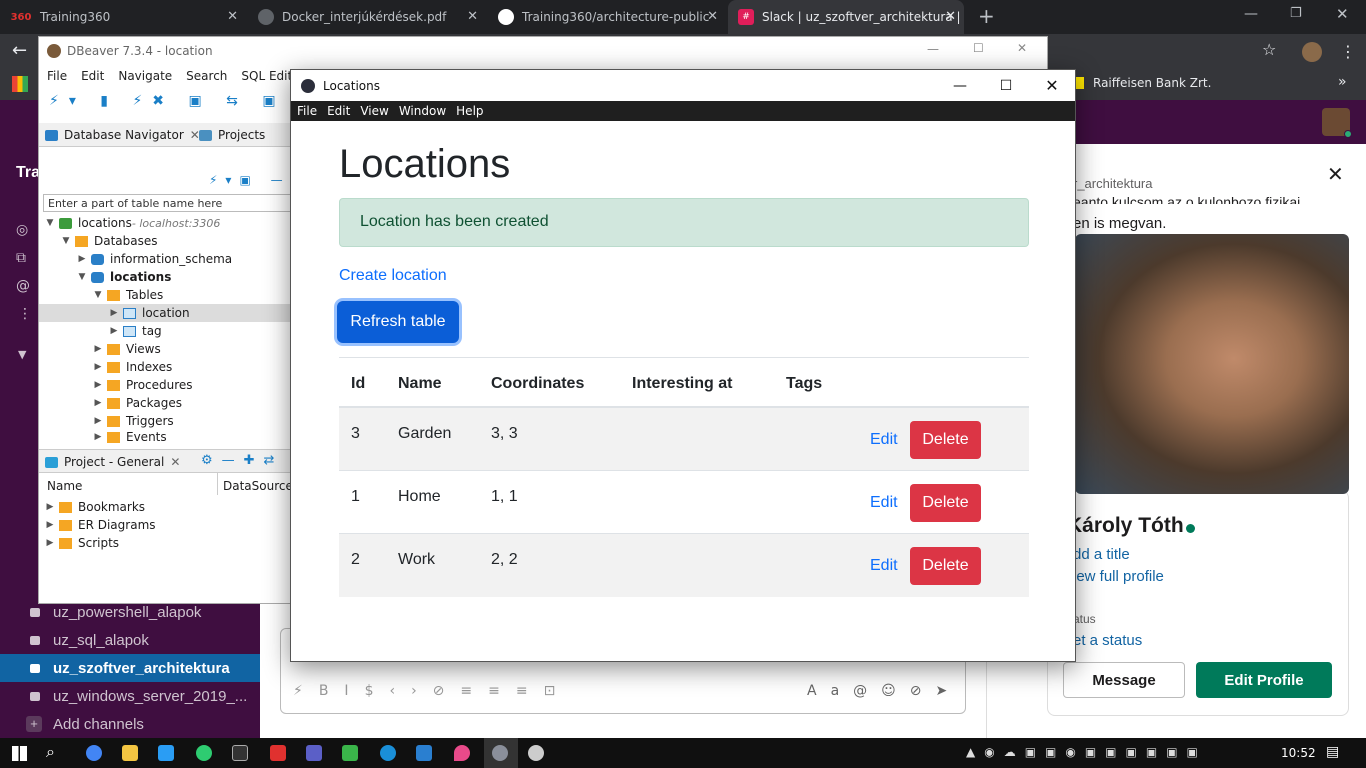 The image size is (1366, 768). I want to click on close-window-icon: ✕, so click(1342, 14).